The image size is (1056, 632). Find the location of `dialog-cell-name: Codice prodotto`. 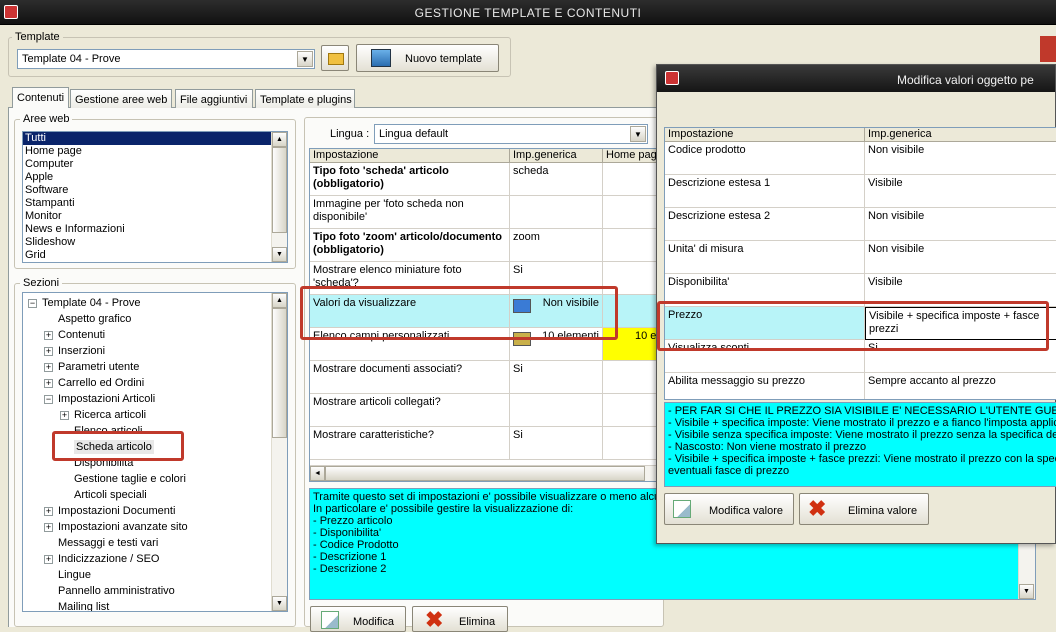

dialog-cell-name: Codice prodotto is located at coordinates (765, 158).